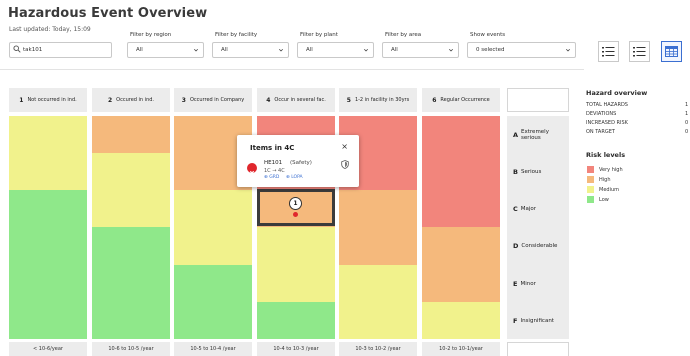 The image size is (690, 356). I want to click on tag-grd-label: GRD, so click(274, 177).